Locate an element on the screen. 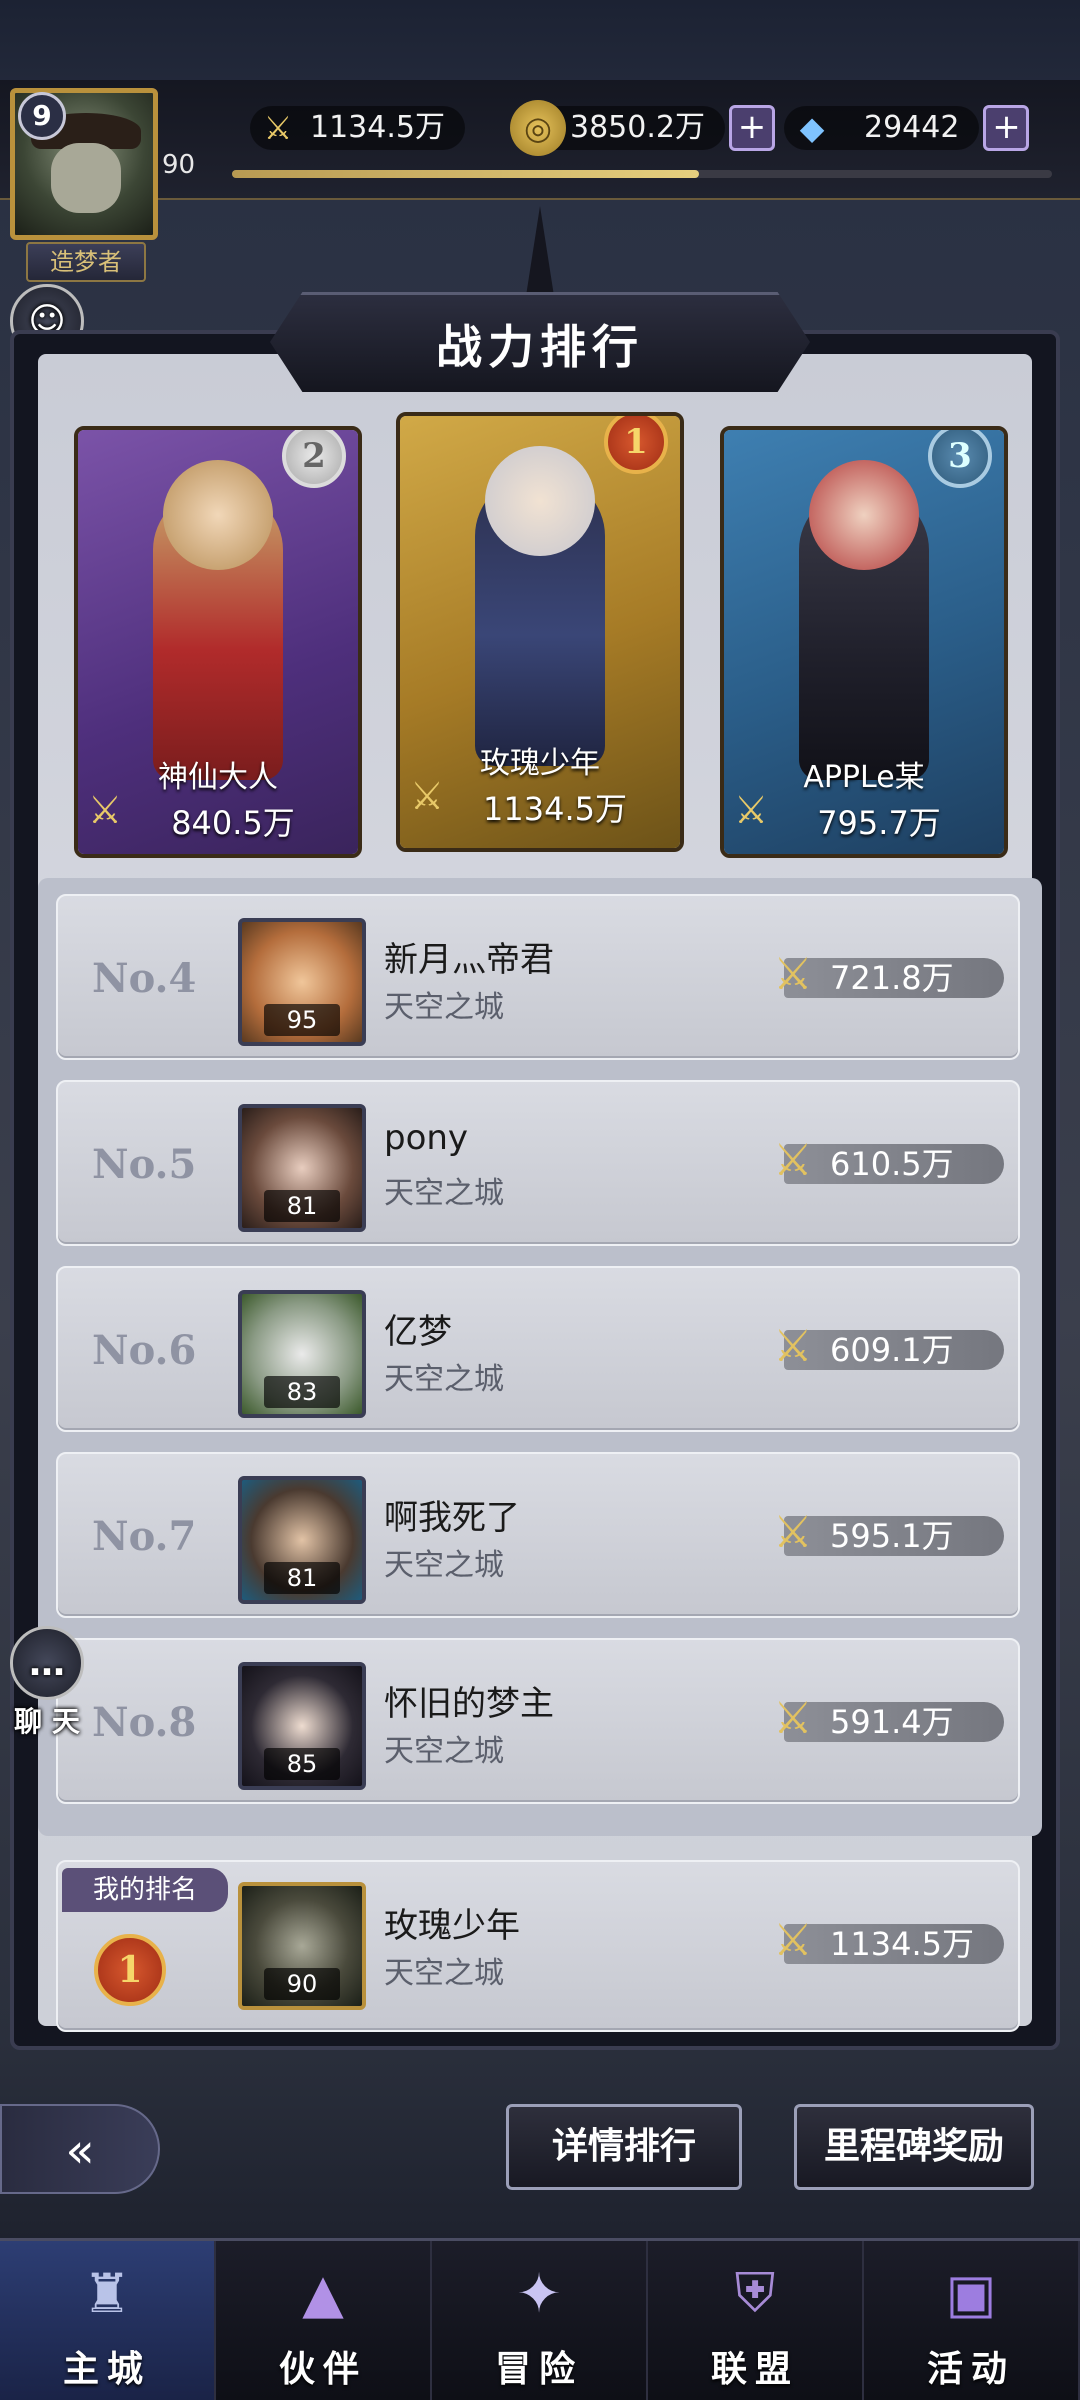 The height and width of the screenshot is (2400, 1080). avatar-level: 90 is located at coordinates (302, 1984).